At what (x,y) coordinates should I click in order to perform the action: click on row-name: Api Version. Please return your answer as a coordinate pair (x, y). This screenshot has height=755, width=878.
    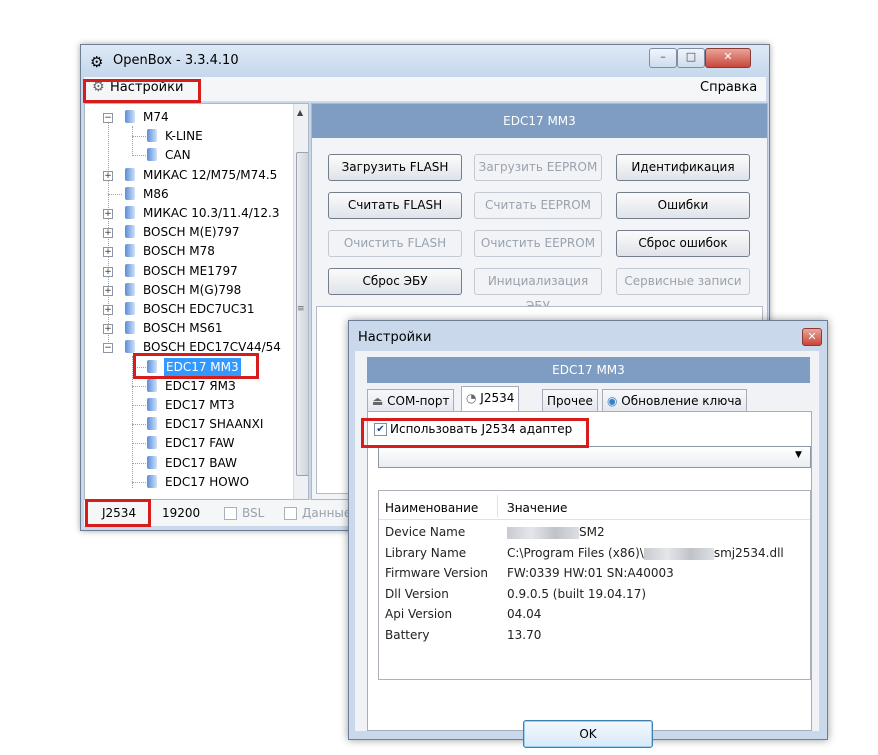
    Looking at the image, I should click on (419, 614).